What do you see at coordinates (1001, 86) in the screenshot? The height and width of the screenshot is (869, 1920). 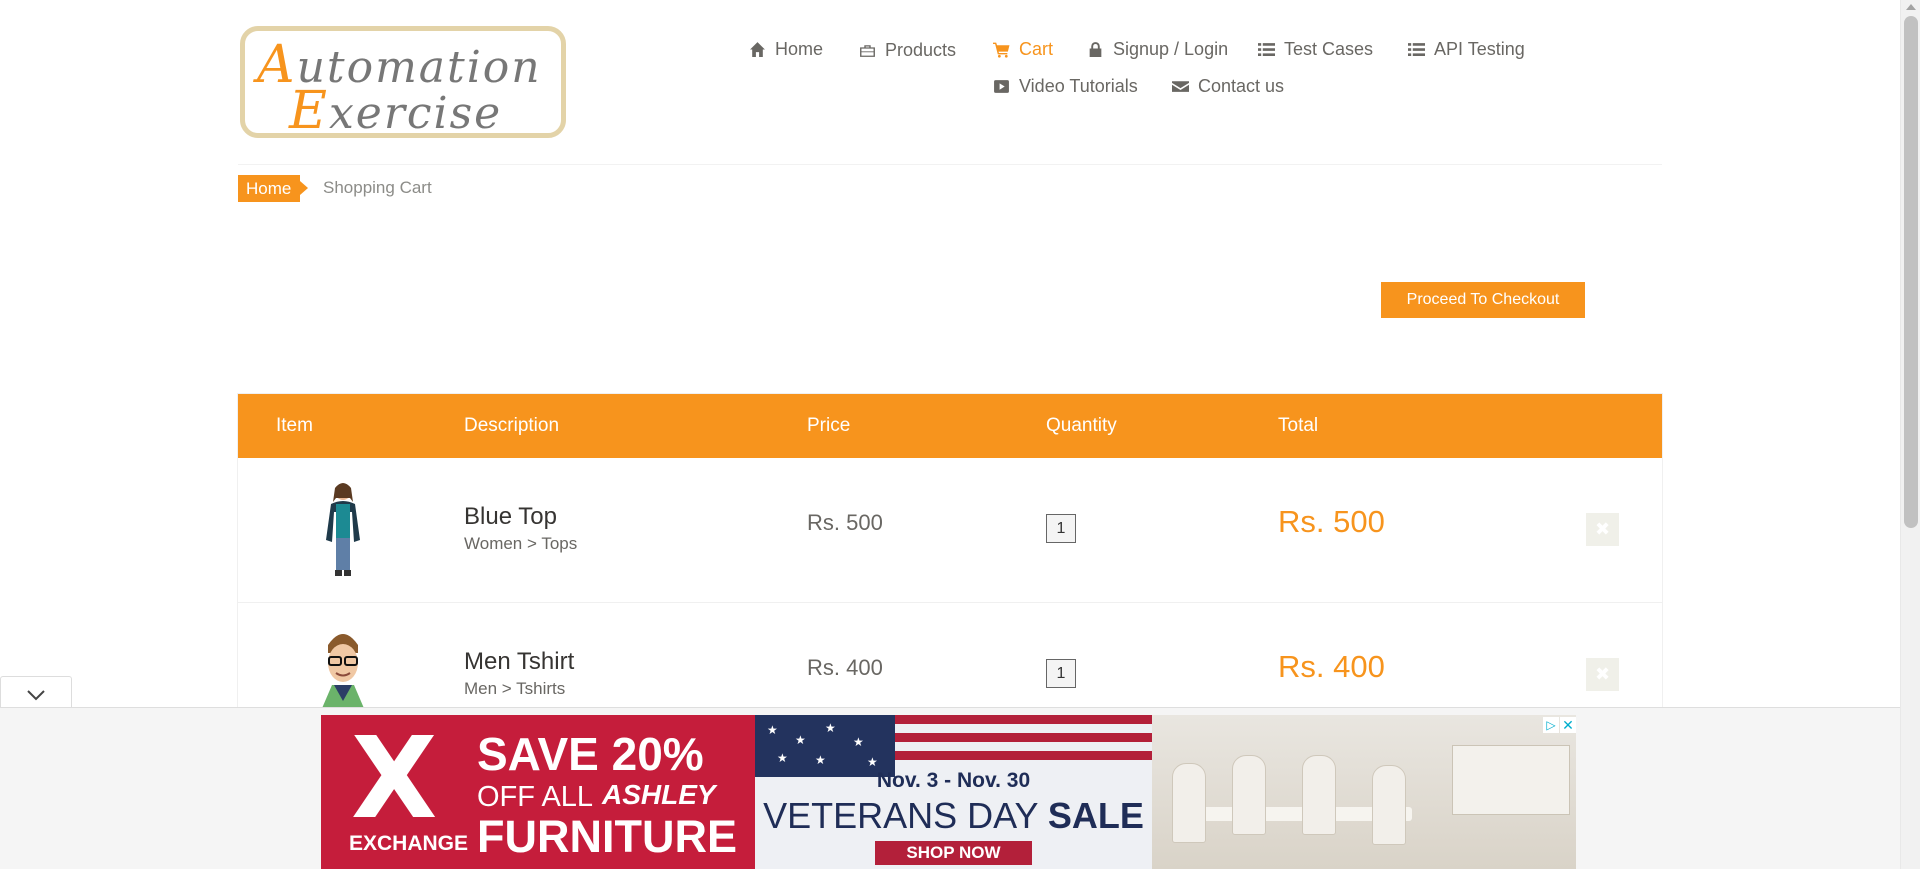 I see `youtube-play-icon` at bounding box center [1001, 86].